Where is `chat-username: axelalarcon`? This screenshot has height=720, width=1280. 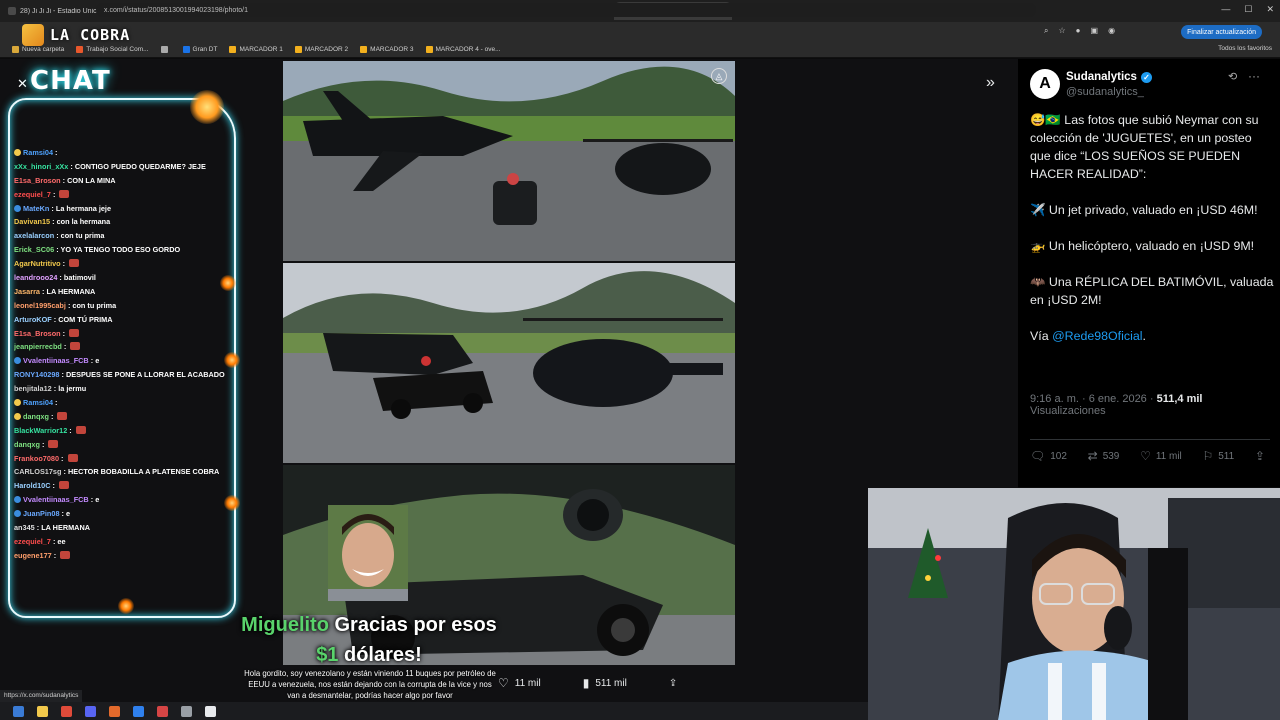 chat-username: axelalarcon is located at coordinates (34, 235).